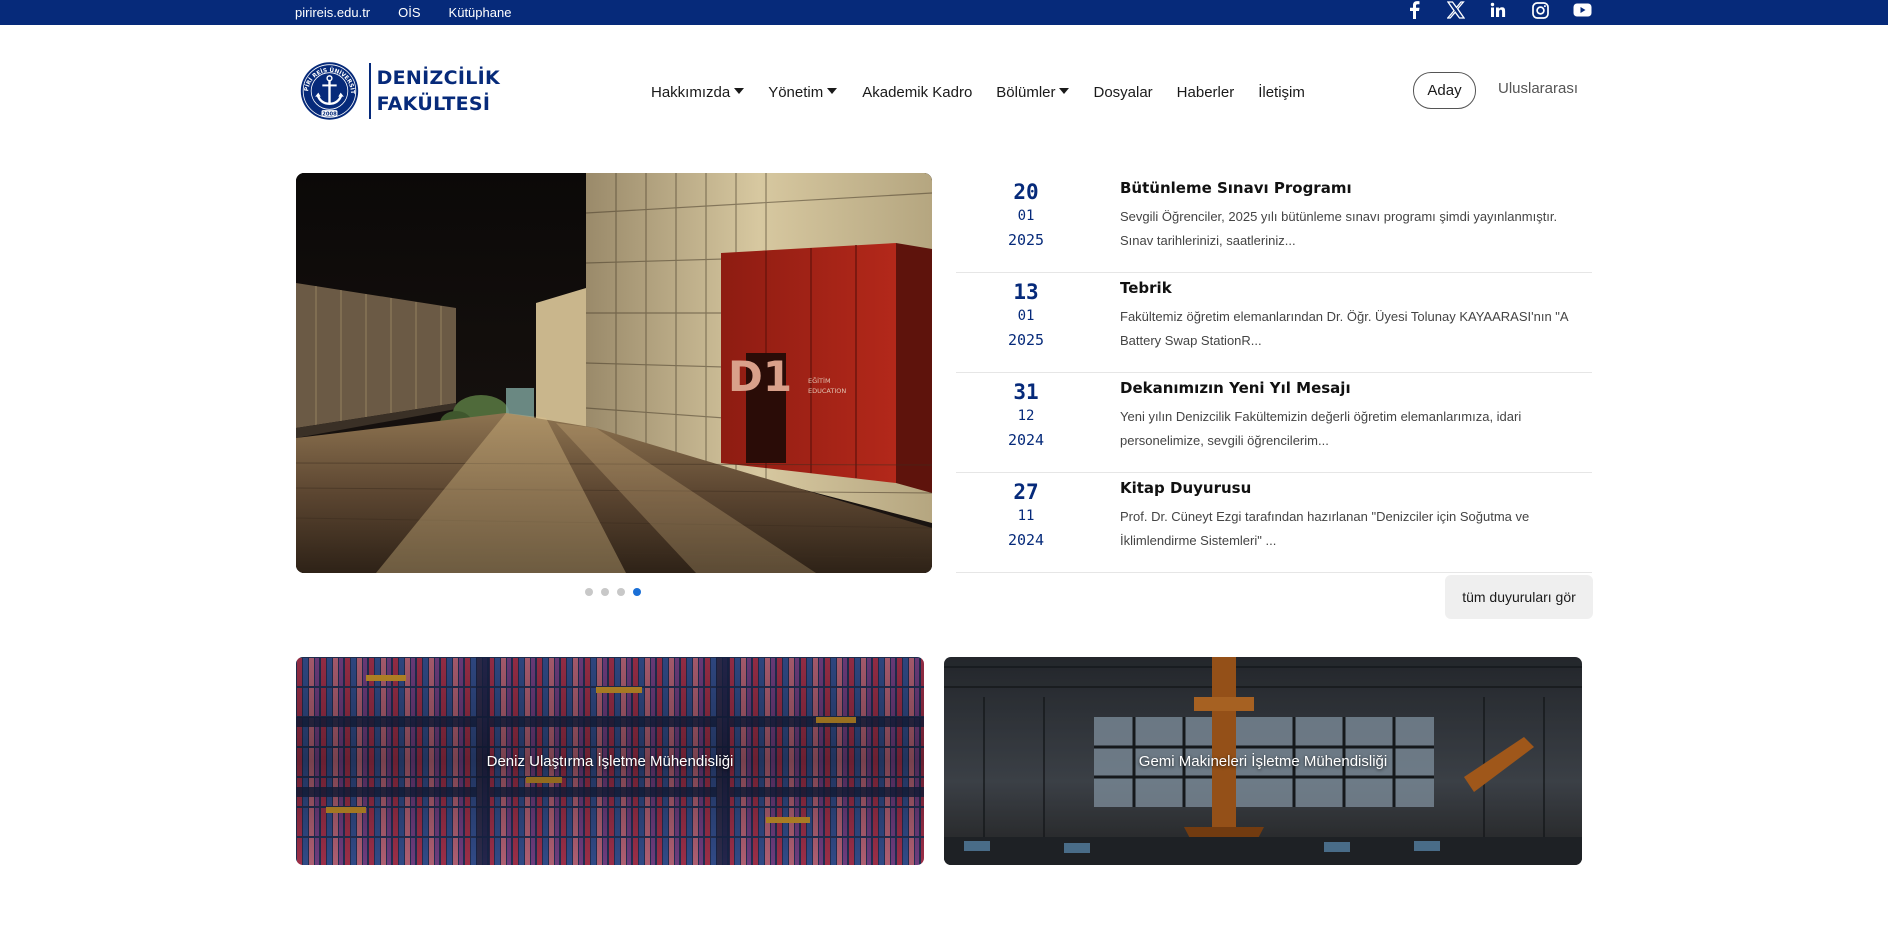 The image size is (1888, 936). Describe the element at coordinates (613, 592) in the screenshot. I see `carousel-dots` at that location.